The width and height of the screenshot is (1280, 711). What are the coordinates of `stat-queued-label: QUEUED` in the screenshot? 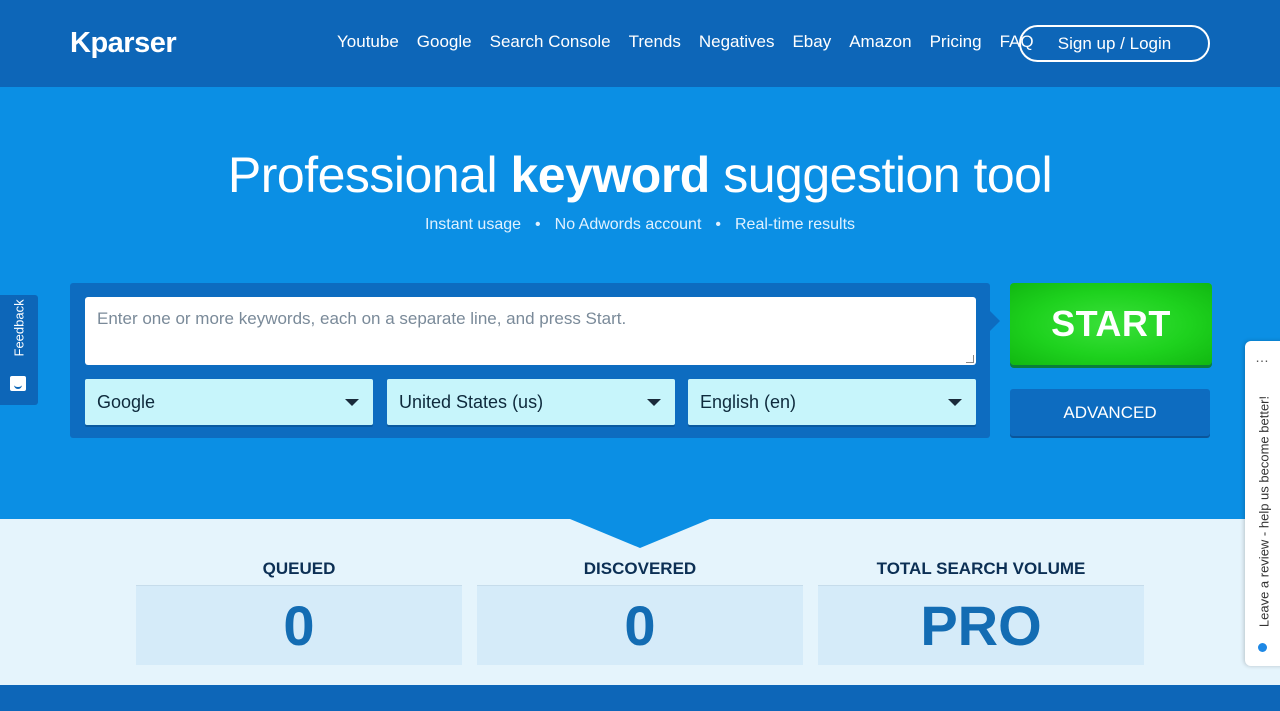 It's located at (299, 568).